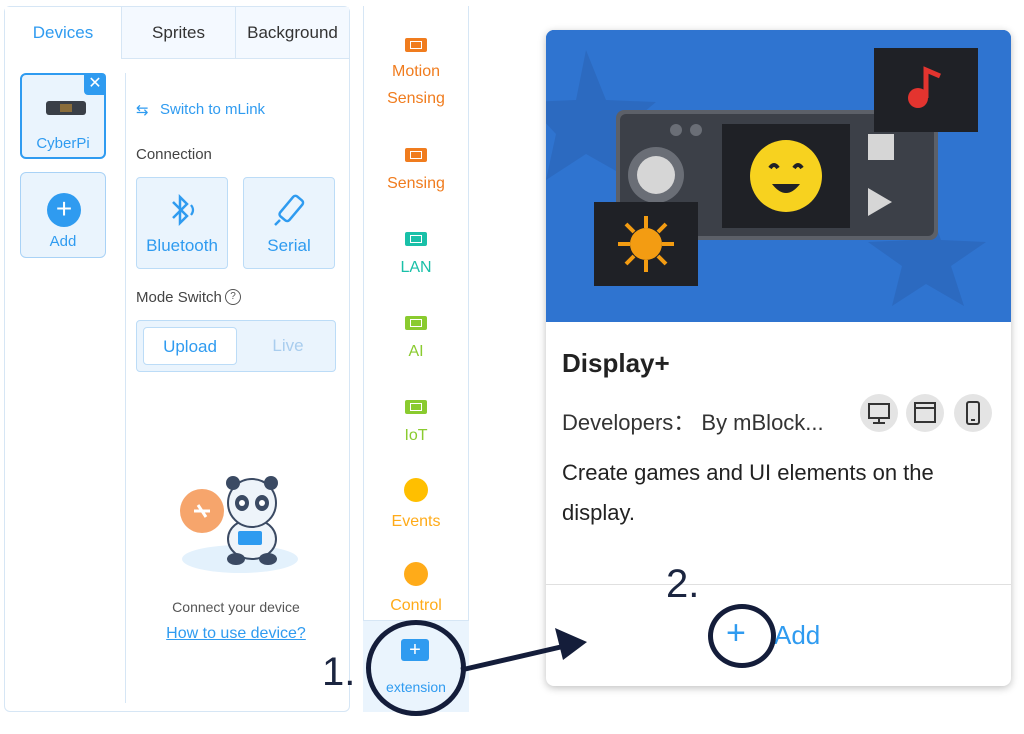  Describe the element at coordinates (416, 85) in the screenshot. I see `category-label: Motion Sensing` at that location.